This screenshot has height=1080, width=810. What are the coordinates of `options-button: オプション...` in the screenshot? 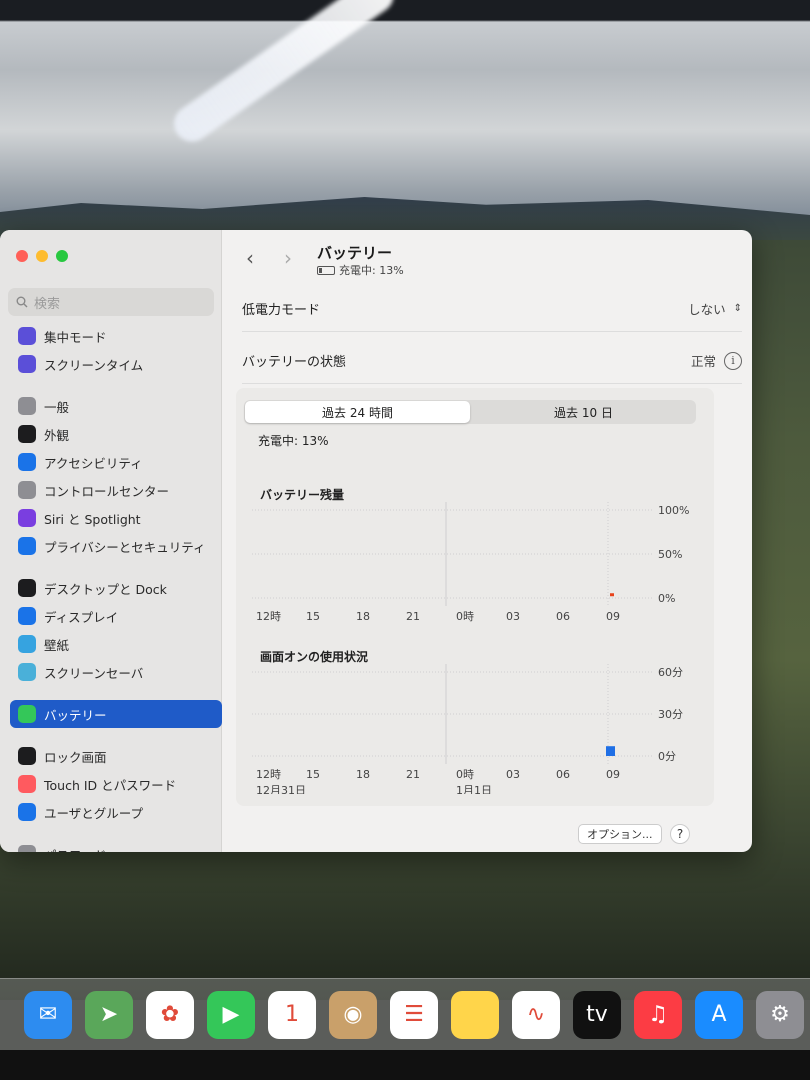 It's located at (620, 834).